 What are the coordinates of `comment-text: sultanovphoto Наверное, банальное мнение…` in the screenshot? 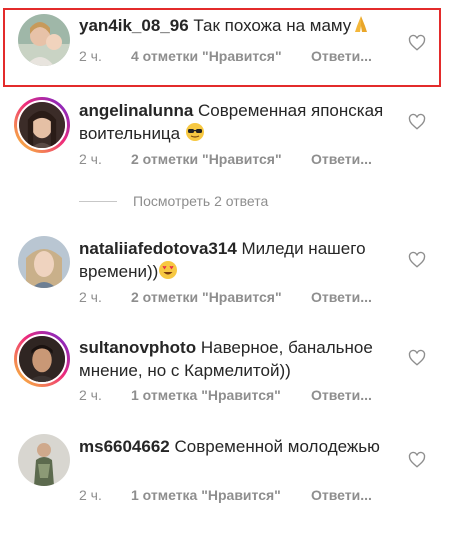 It's located at (239, 359).